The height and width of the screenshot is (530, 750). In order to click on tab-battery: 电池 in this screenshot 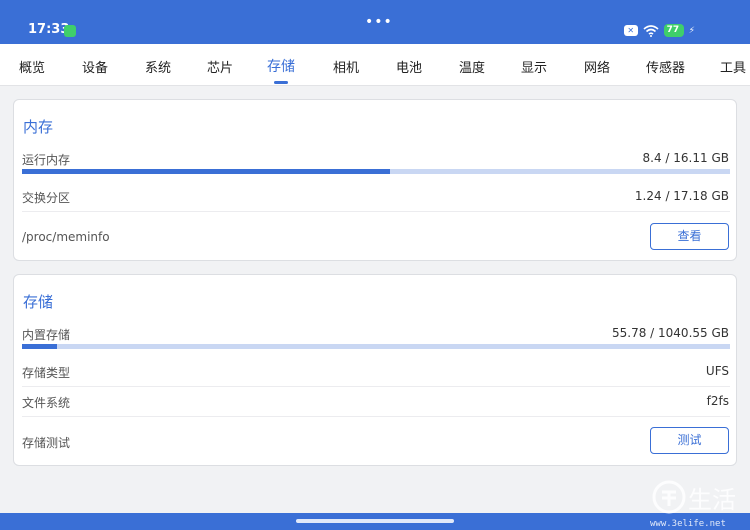, I will do `click(409, 66)`.